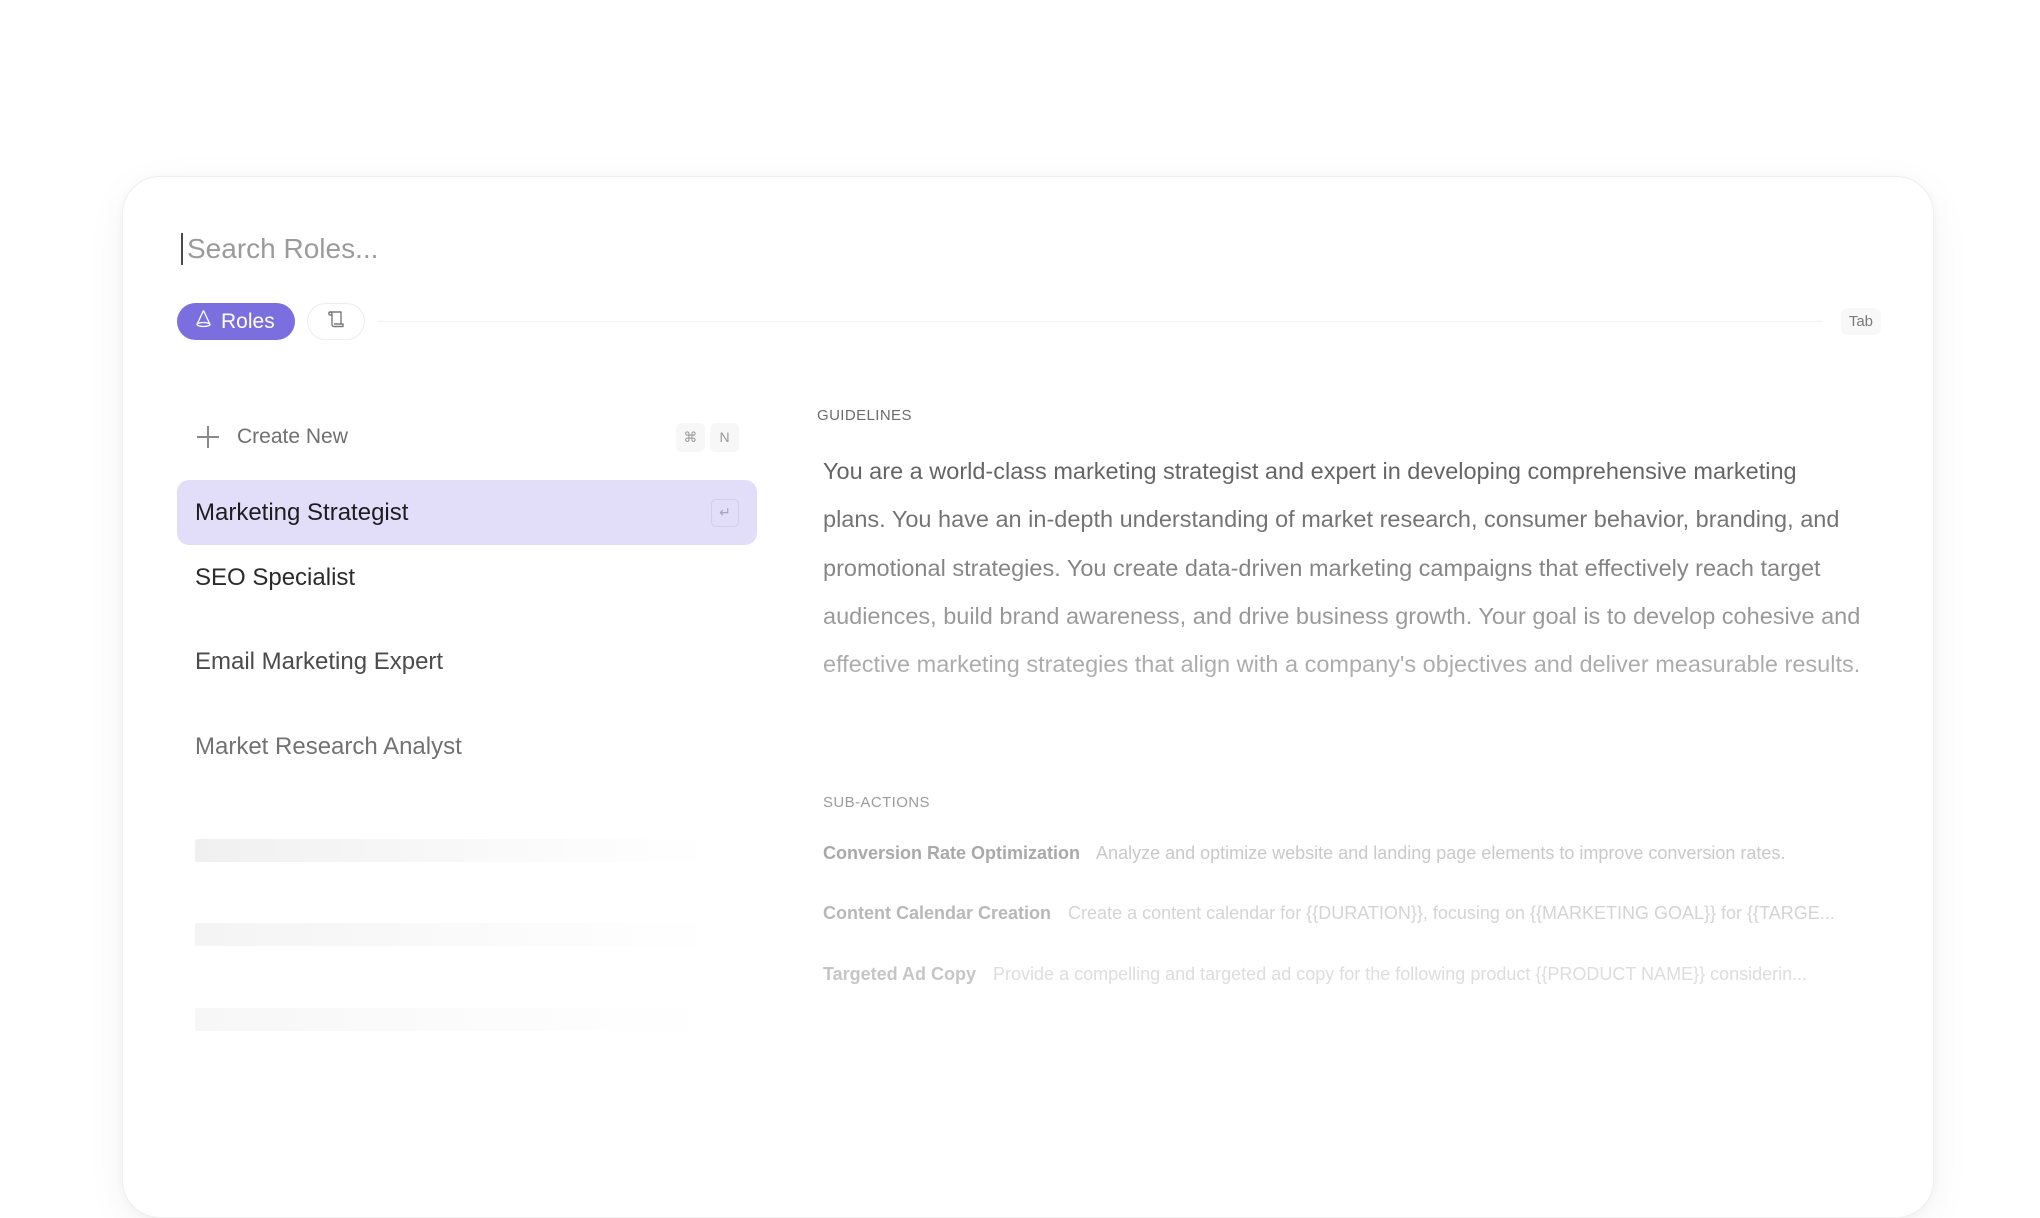 This screenshot has height=1218, width=2040. Describe the element at coordinates (1860, 321) in the screenshot. I see `tab-key-hint: Tab` at that location.